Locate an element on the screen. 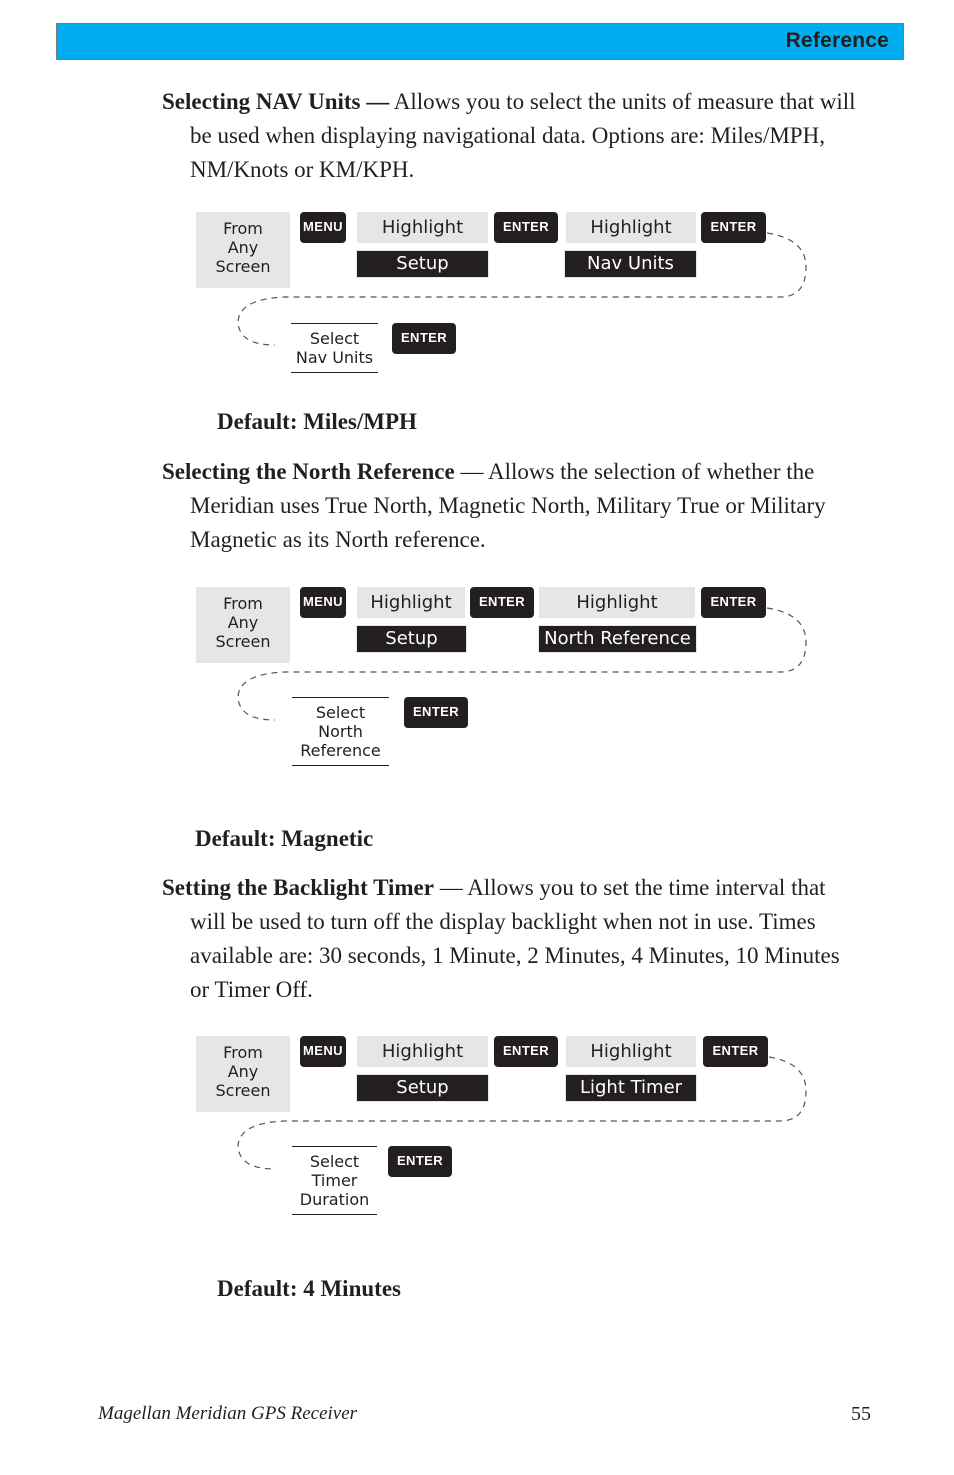 The width and height of the screenshot is (954, 1475). lcd-nav-units: Nav Units is located at coordinates (630, 264).